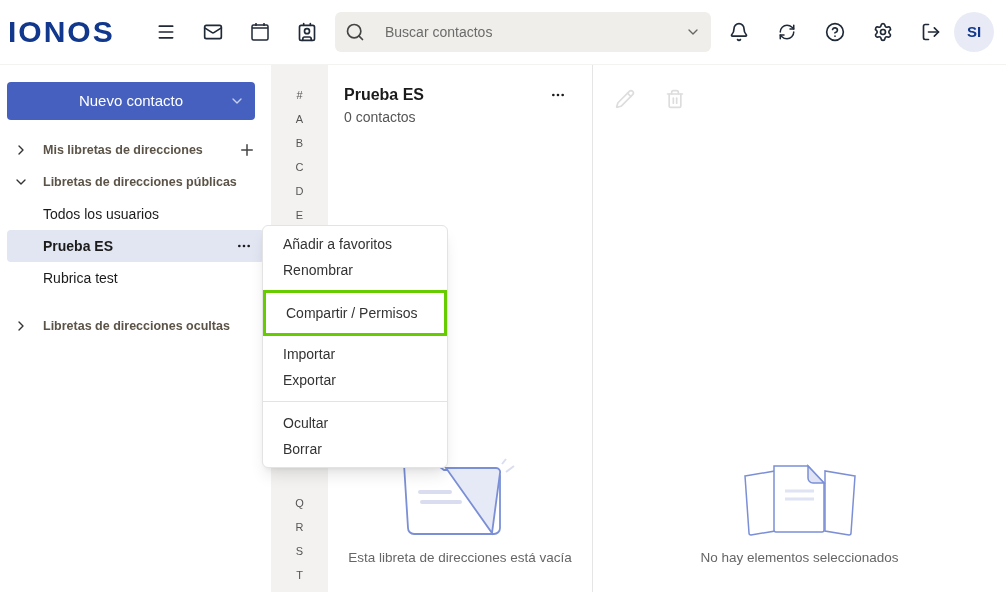 The width and height of the screenshot is (1006, 592). I want to click on search-field: Buscar contactos, so click(523, 32).